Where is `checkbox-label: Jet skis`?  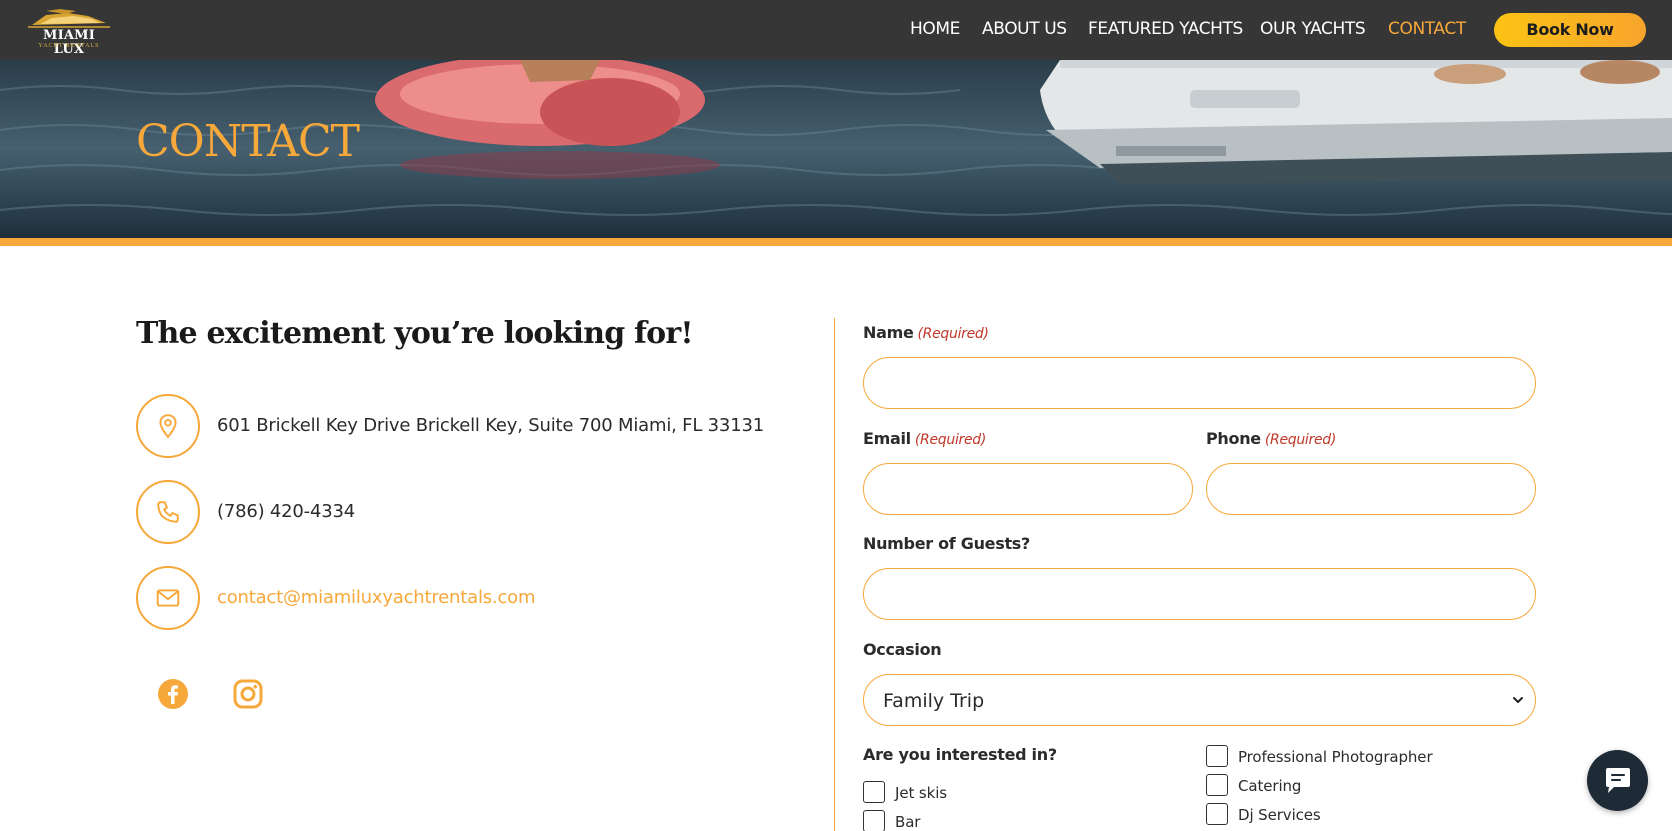
checkbox-label: Jet skis is located at coordinates (921, 793).